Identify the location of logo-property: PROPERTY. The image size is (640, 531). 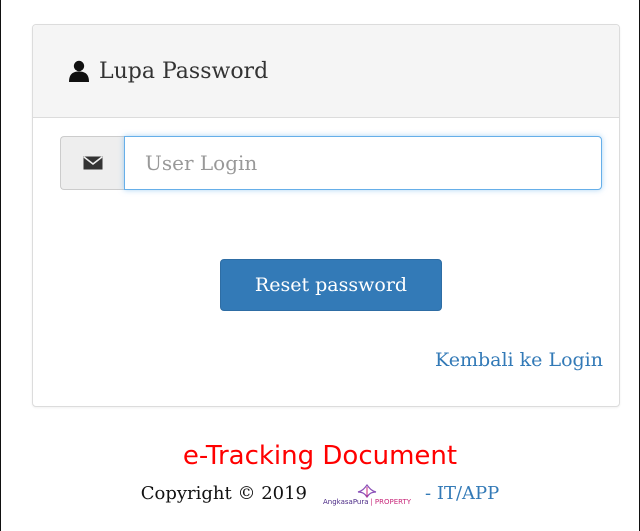
(393, 502).